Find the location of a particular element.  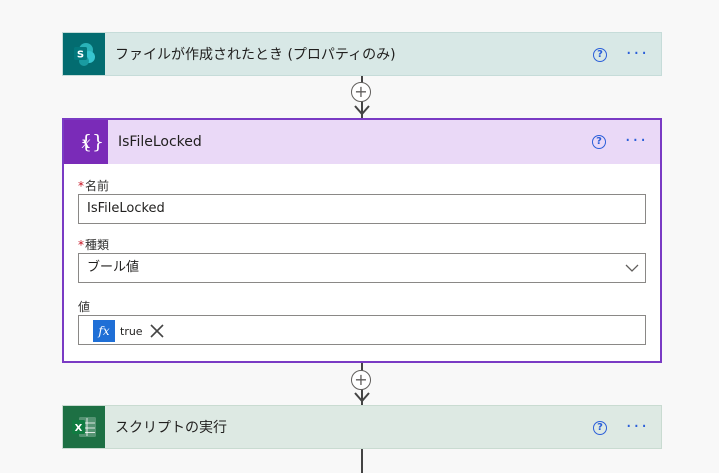

type-selected-value: ブール値 is located at coordinates (113, 267).